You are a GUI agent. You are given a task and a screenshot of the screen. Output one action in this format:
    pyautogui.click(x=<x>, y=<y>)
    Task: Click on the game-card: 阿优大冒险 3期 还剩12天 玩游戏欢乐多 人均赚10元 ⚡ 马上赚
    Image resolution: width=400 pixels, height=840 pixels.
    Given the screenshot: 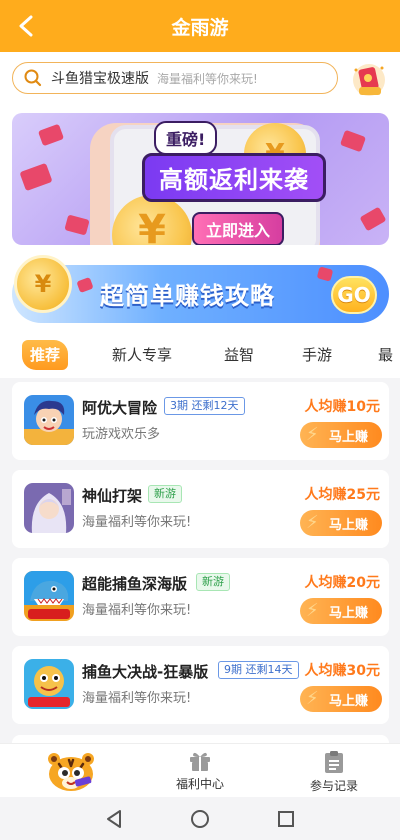 What is the action you would take?
    pyautogui.click(x=200, y=421)
    